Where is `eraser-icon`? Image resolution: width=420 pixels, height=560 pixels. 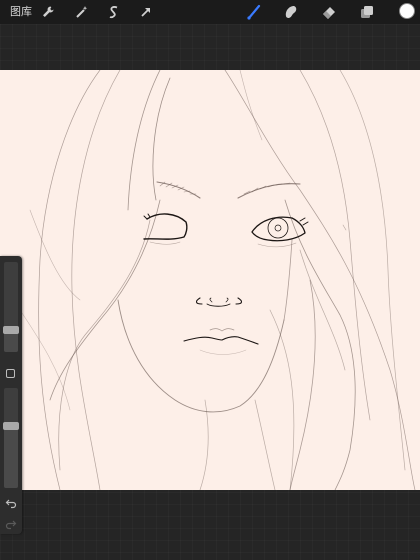
eraser-icon is located at coordinates (329, 12).